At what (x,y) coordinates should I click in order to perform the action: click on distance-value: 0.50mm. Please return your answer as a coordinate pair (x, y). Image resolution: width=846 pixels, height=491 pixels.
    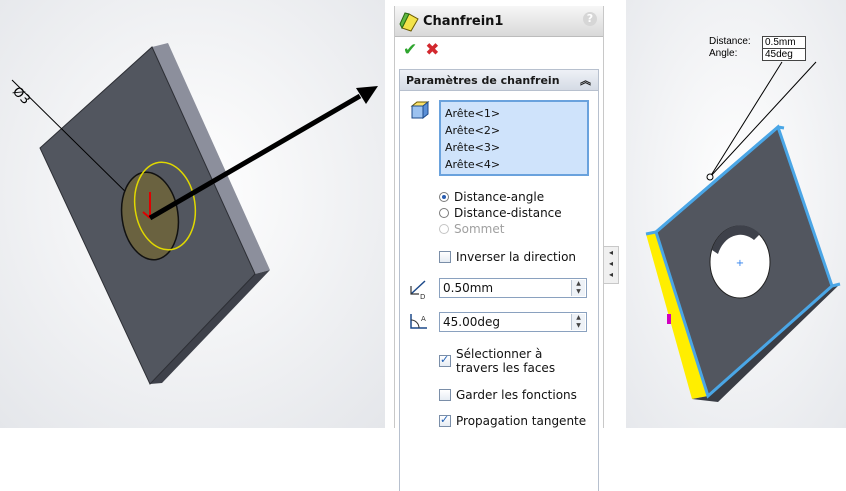
    Looking at the image, I should click on (468, 288).